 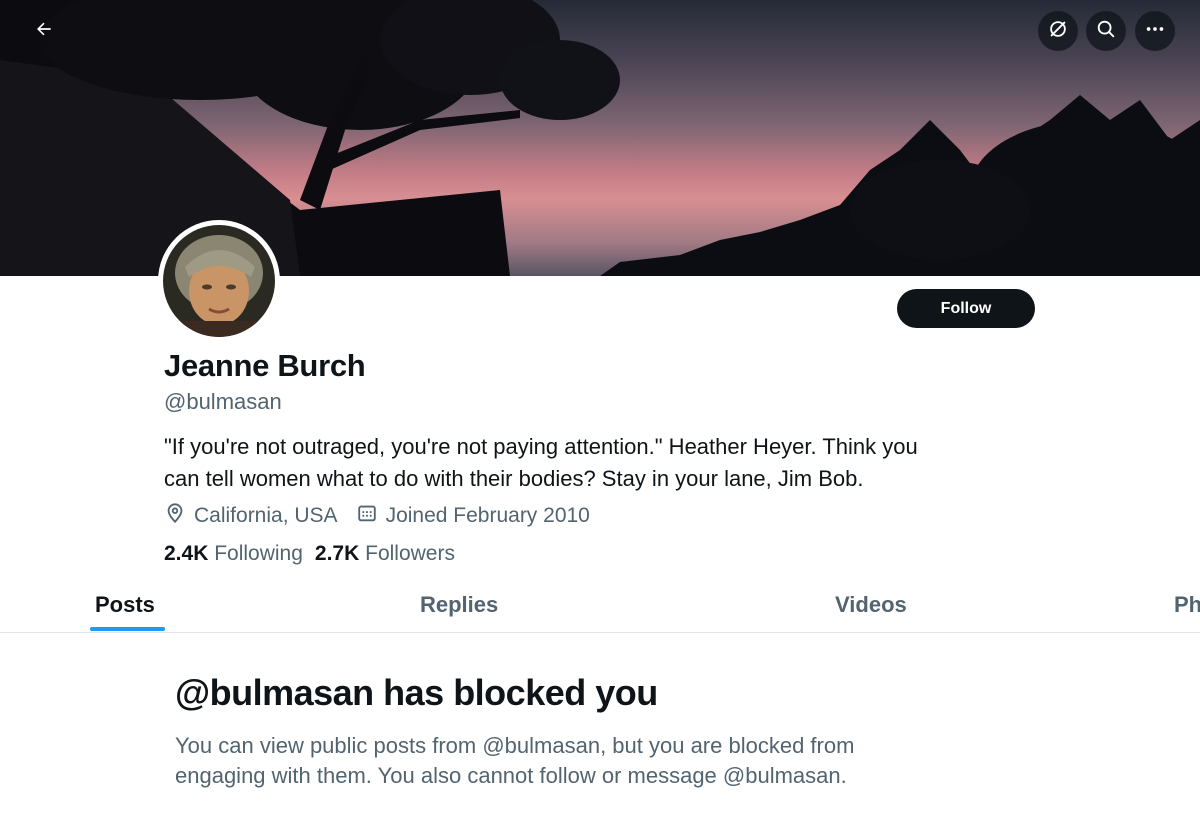 I want to click on tab-videos: Videos, so click(x=871, y=605).